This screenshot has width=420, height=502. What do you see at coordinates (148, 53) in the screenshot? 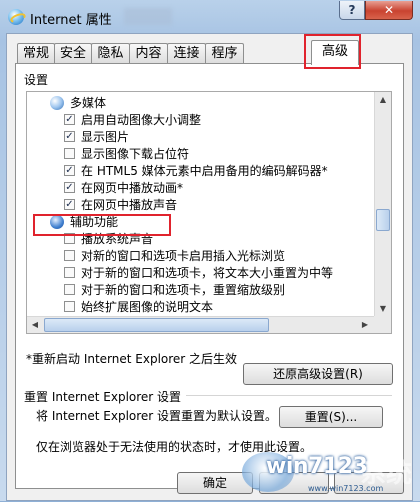
I see `tab-content: 内容` at bounding box center [148, 53].